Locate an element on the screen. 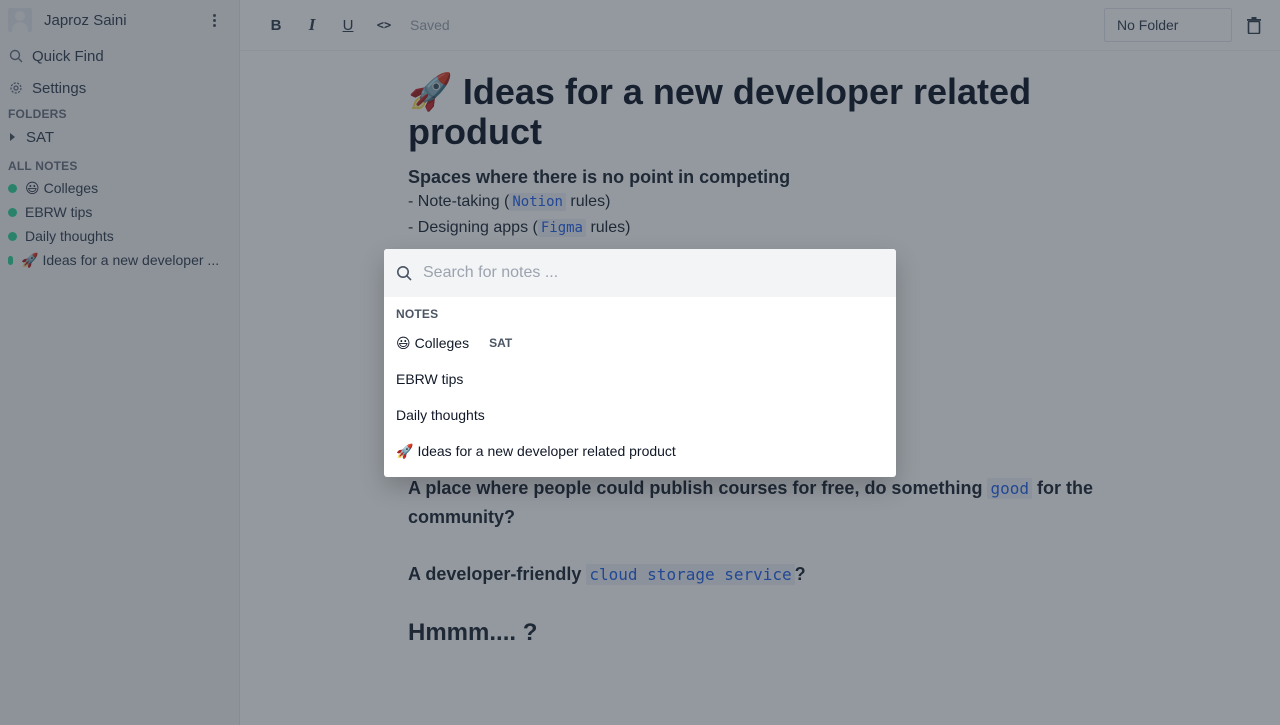  search-result-item: EBRW tips is located at coordinates (640, 379).